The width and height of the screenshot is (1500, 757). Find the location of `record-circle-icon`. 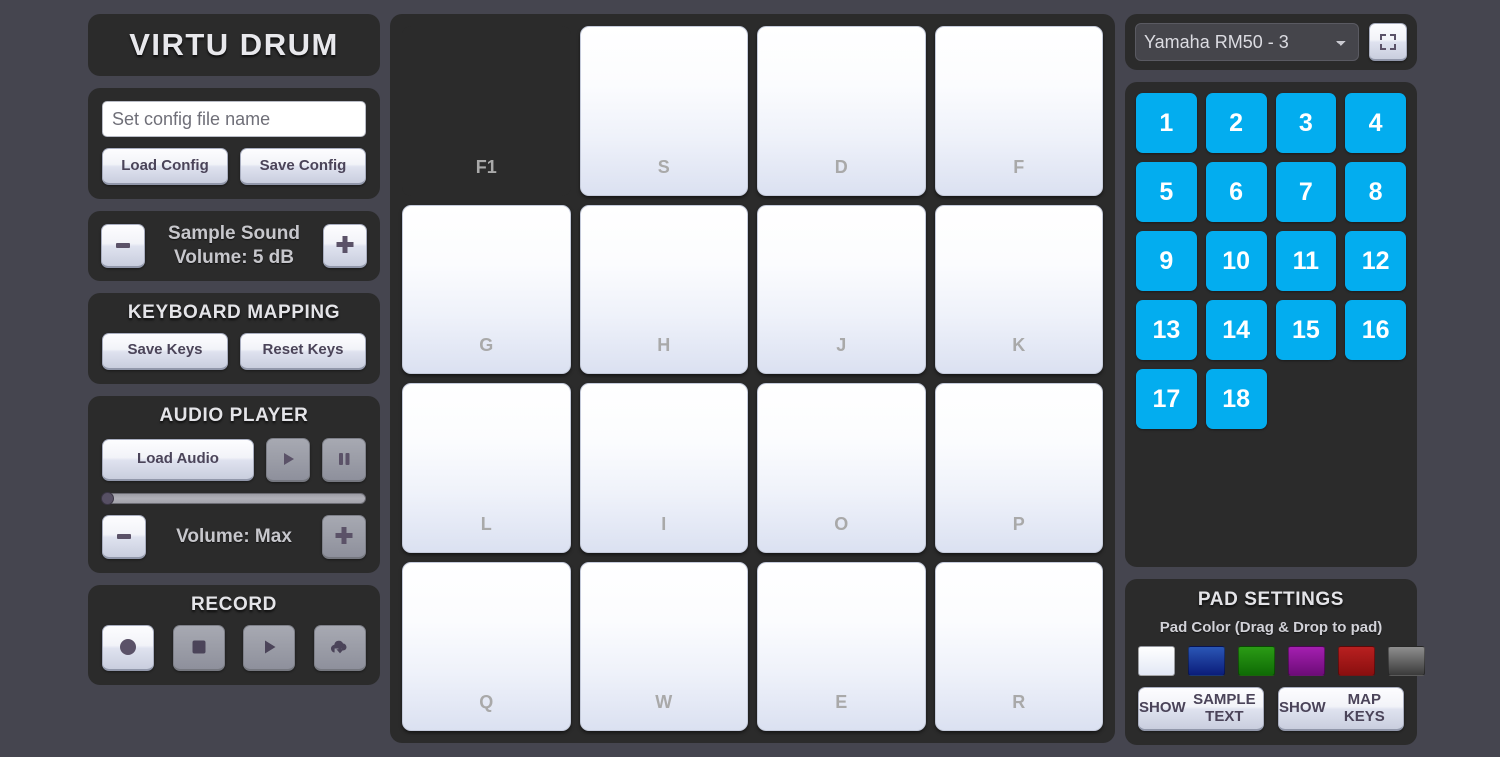

record-circle-icon is located at coordinates (128, 647).